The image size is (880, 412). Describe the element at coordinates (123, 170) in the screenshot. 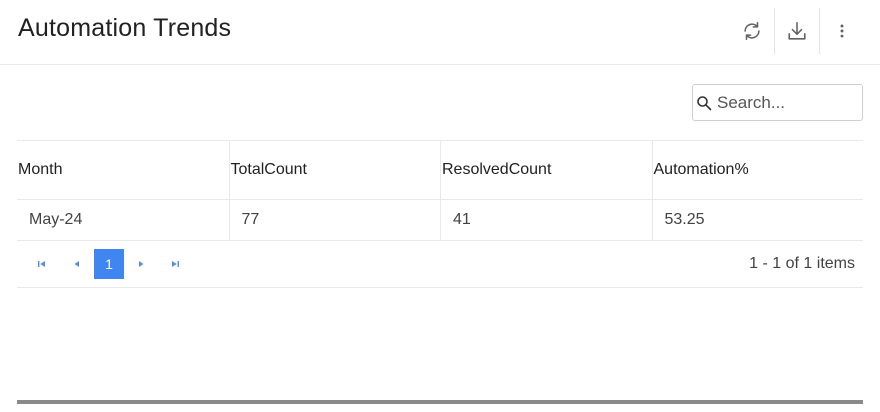

I see `column-header-month: Month` at that location.